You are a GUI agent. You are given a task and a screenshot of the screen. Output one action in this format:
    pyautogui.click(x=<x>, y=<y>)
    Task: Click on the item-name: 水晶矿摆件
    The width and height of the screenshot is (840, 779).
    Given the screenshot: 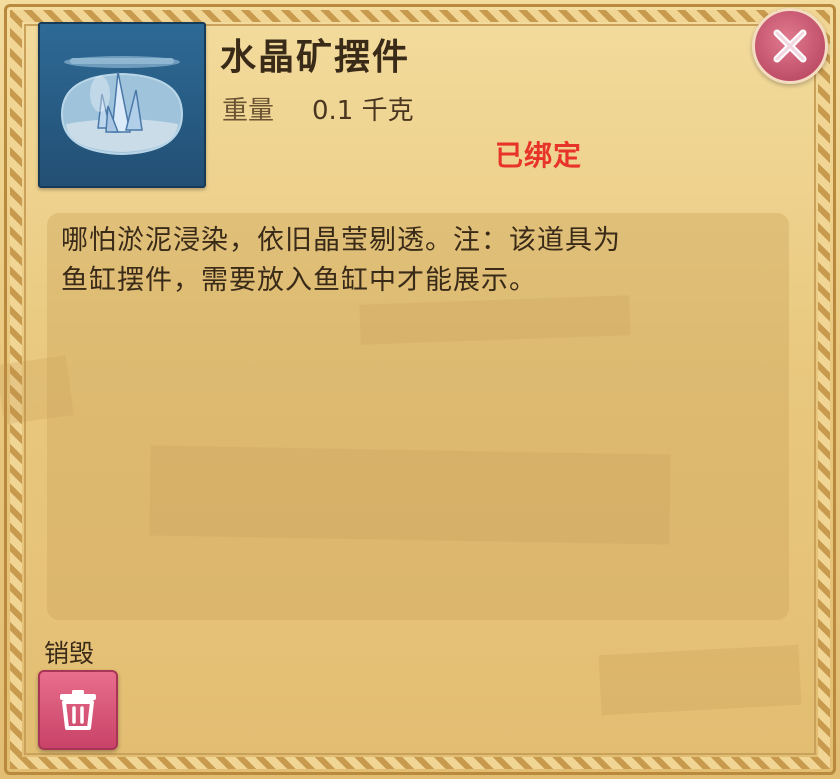 What is the action you would take?
    pyautogui.click(x=315, y=57)
    